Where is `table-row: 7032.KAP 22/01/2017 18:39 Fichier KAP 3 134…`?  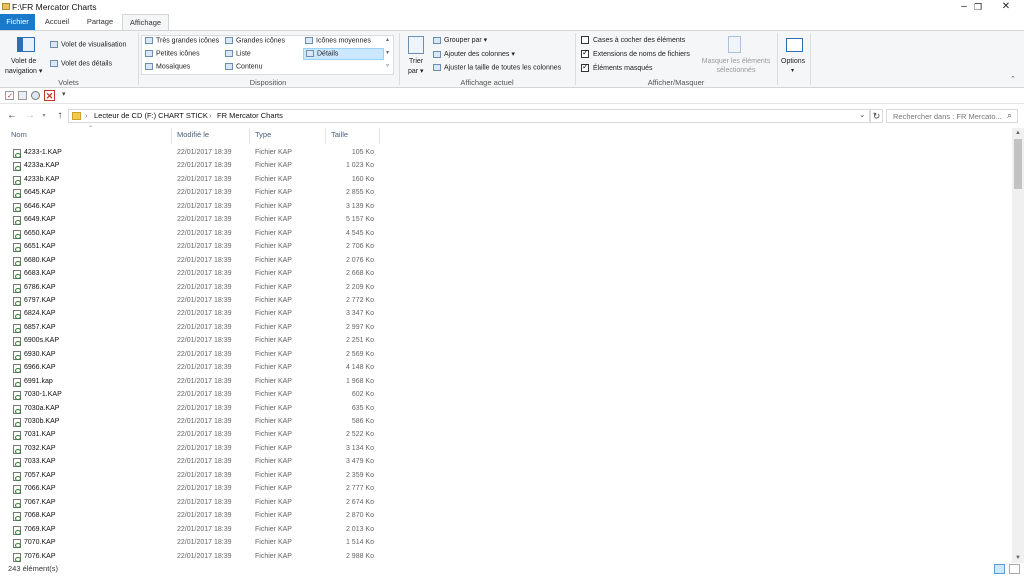
table-row: 7032.KAP 22/01/2017 18:39 Fichier KAP 3 134… is located at coordinates (506, 449).